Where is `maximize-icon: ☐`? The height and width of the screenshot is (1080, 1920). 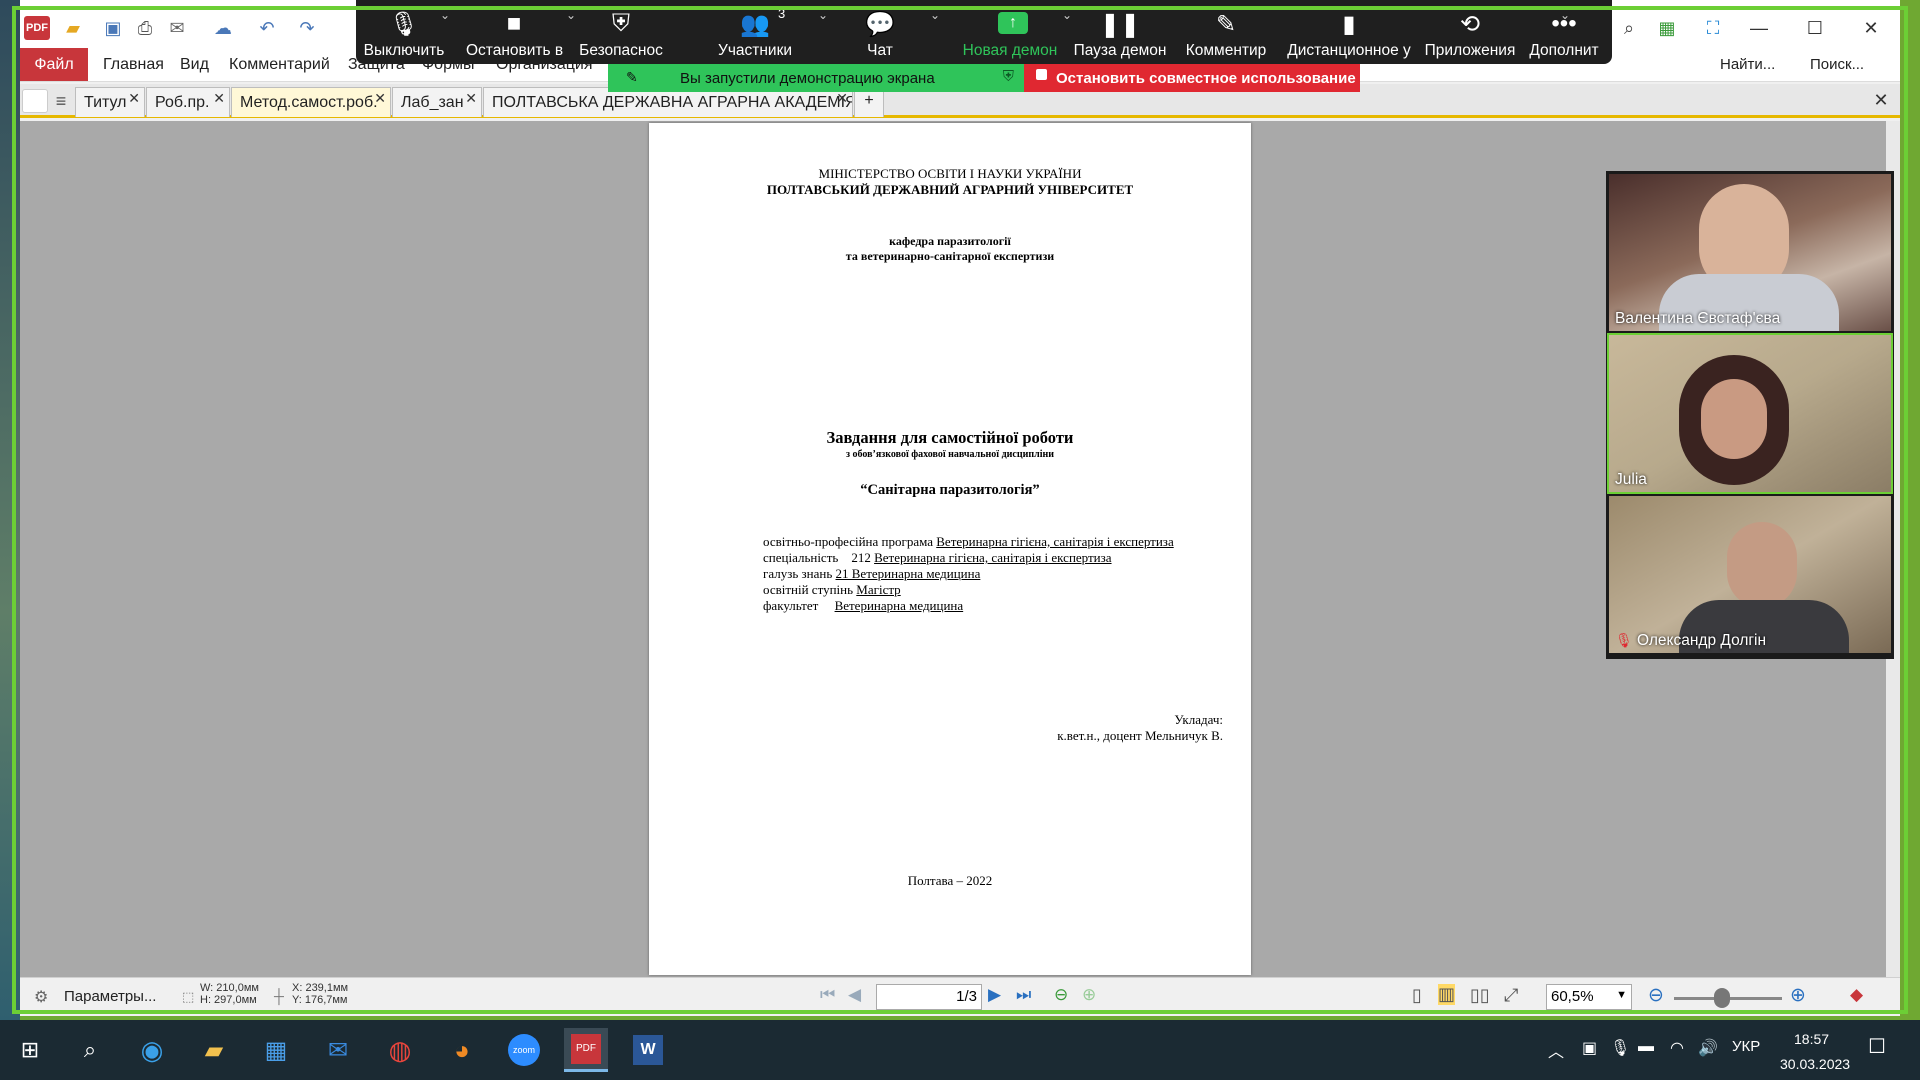
maximize-icon: ☐ is located at coordinates (1815, 28).